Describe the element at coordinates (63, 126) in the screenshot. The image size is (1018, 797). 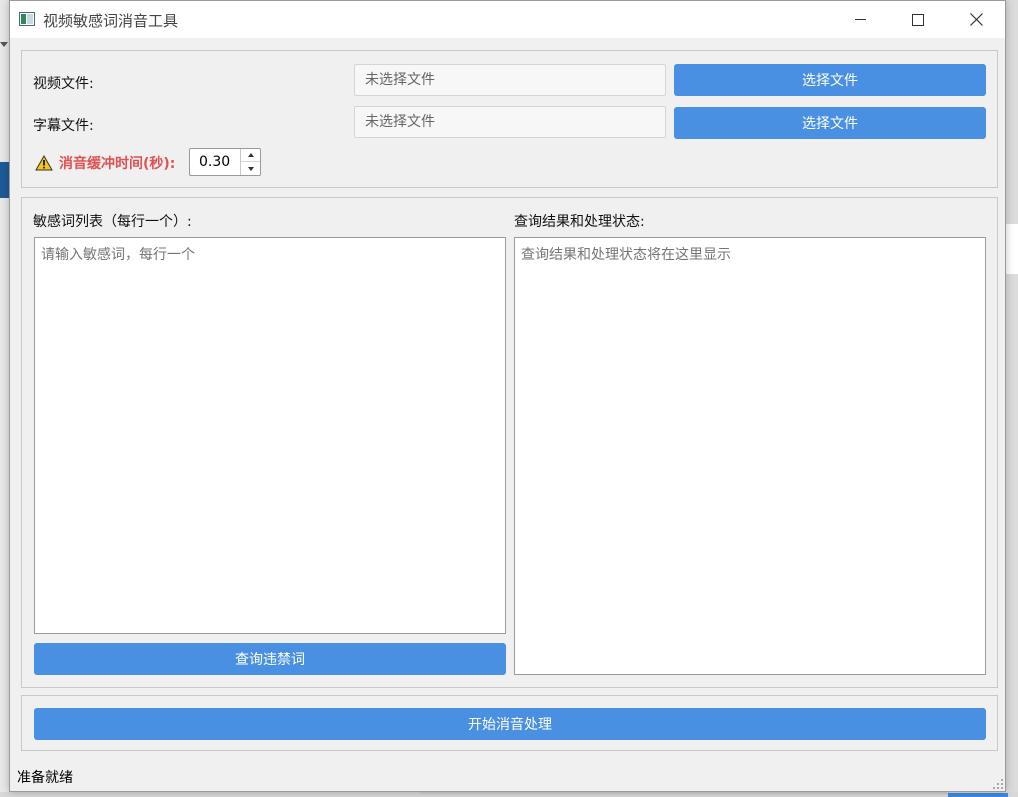
I see `subtitle-file-label: 字幕文件:` at that location.